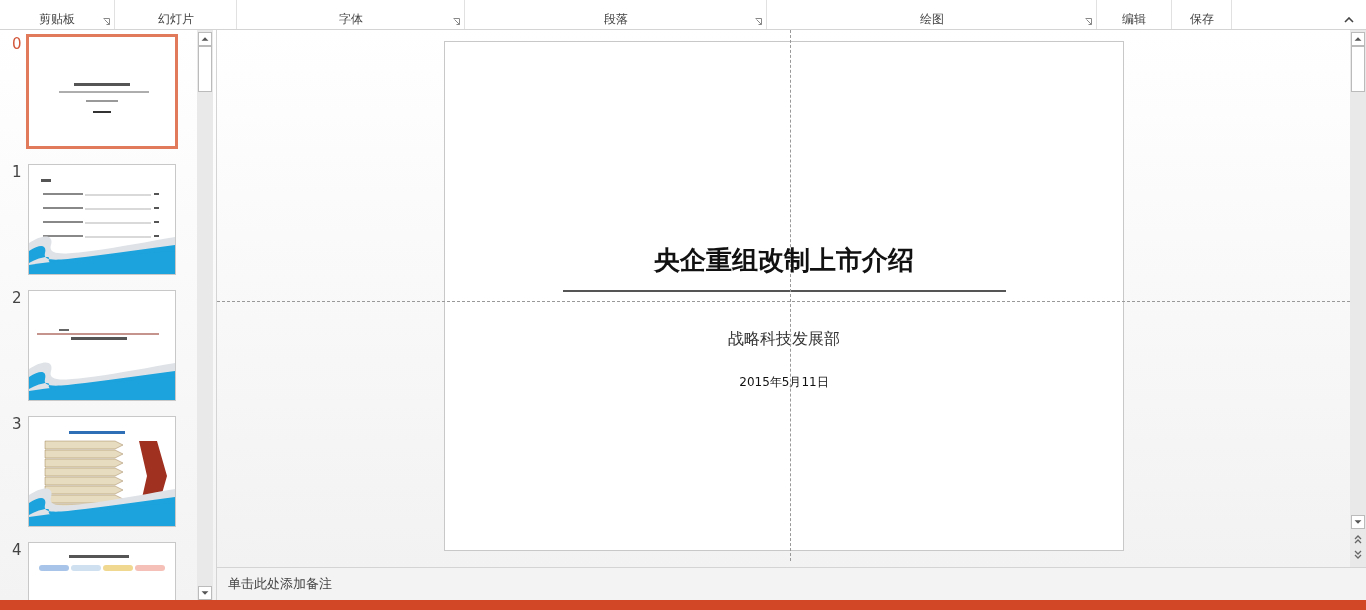  Describe the element at coordinates (1349, 20) in the screenshot. I see `collapse-ribbon-icon` at that location.